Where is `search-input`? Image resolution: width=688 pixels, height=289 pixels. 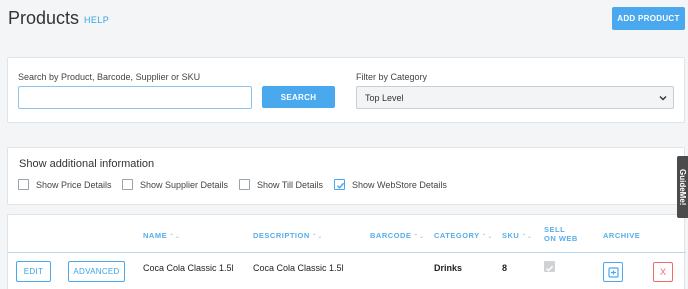 search-input is located at coordinates (135, 97).